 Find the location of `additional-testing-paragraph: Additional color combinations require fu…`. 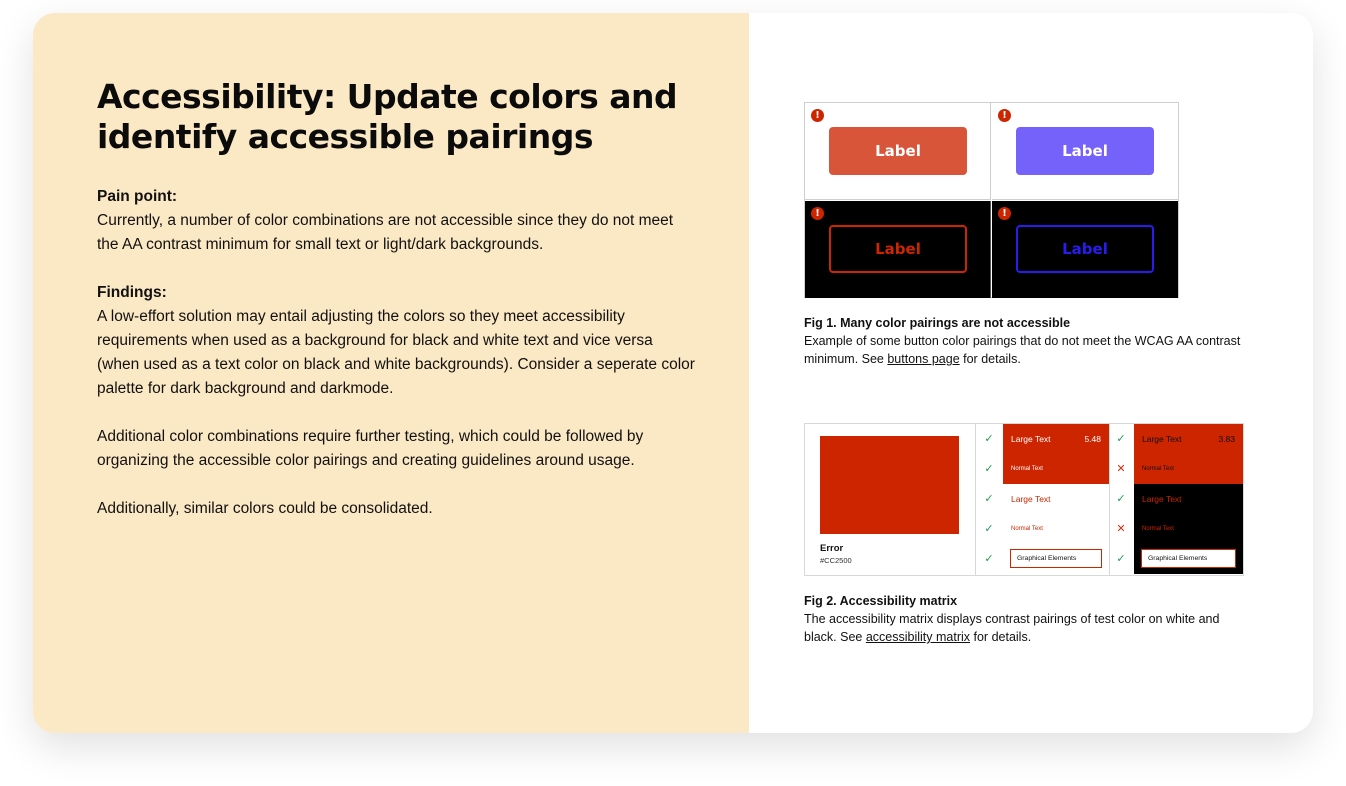

additional-testing-paragraph: Additional color combinations require fu… is located at coordinates (370, 448).